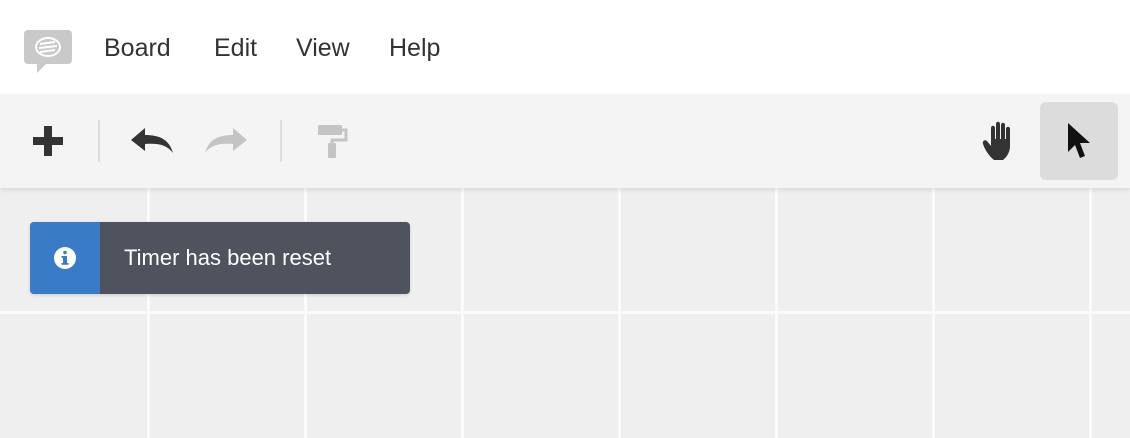 Image resolution: width=1130 pixels, height=438 pixels. What do you see at coordinates (996, 140) in the screenshot?
I see `hand-icon` at bounding box center [996, 140].